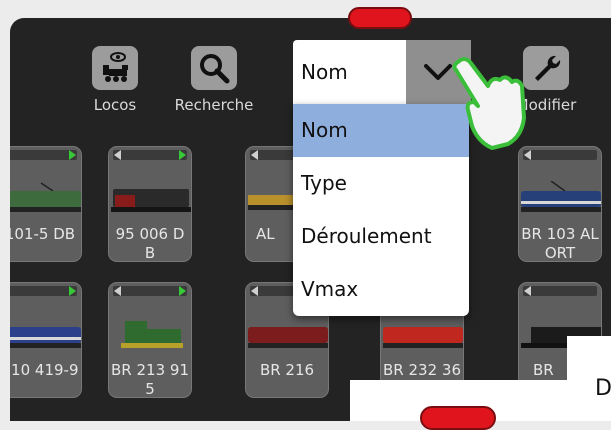 The width and height of the screenshot is (611, 430). Describe the element at coordinates (44, 370) in the screenshot. I see `loco-name: 110 419-9` at that location.